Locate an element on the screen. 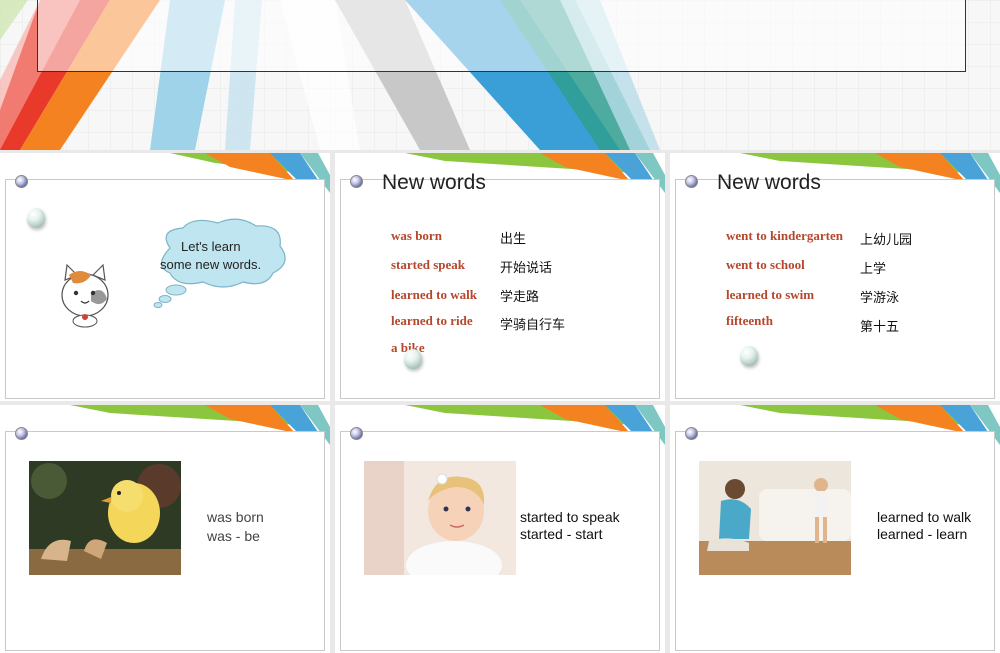 The width and height of the screenshot is (1000, 653). vocab-word: started speak is located at coordinates (428, 264).